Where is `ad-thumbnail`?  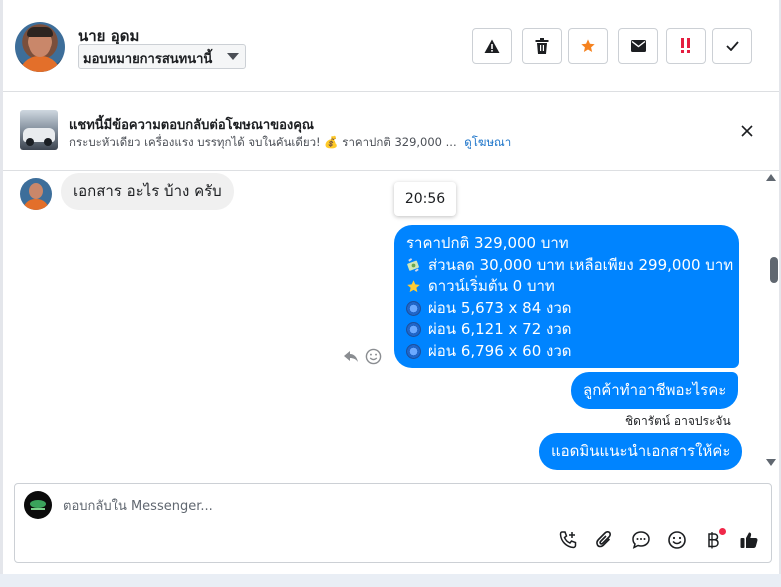 ad-thumbnail is located at coordinates (39, 130).